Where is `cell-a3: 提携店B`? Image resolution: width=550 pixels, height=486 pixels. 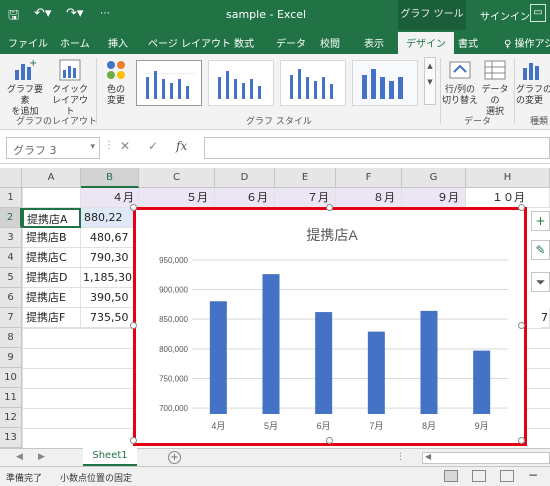
cell-a3: 提携店B is located at coordinates (51, 238).